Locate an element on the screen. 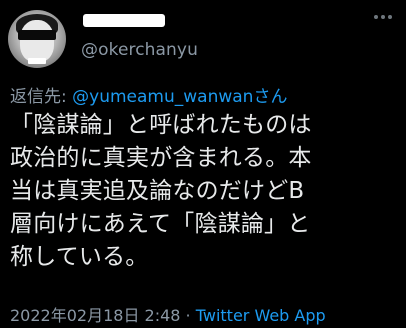  tweet-text-line: 「陰謀論」と呼ばれたものは is located at coordinates (161, 125).